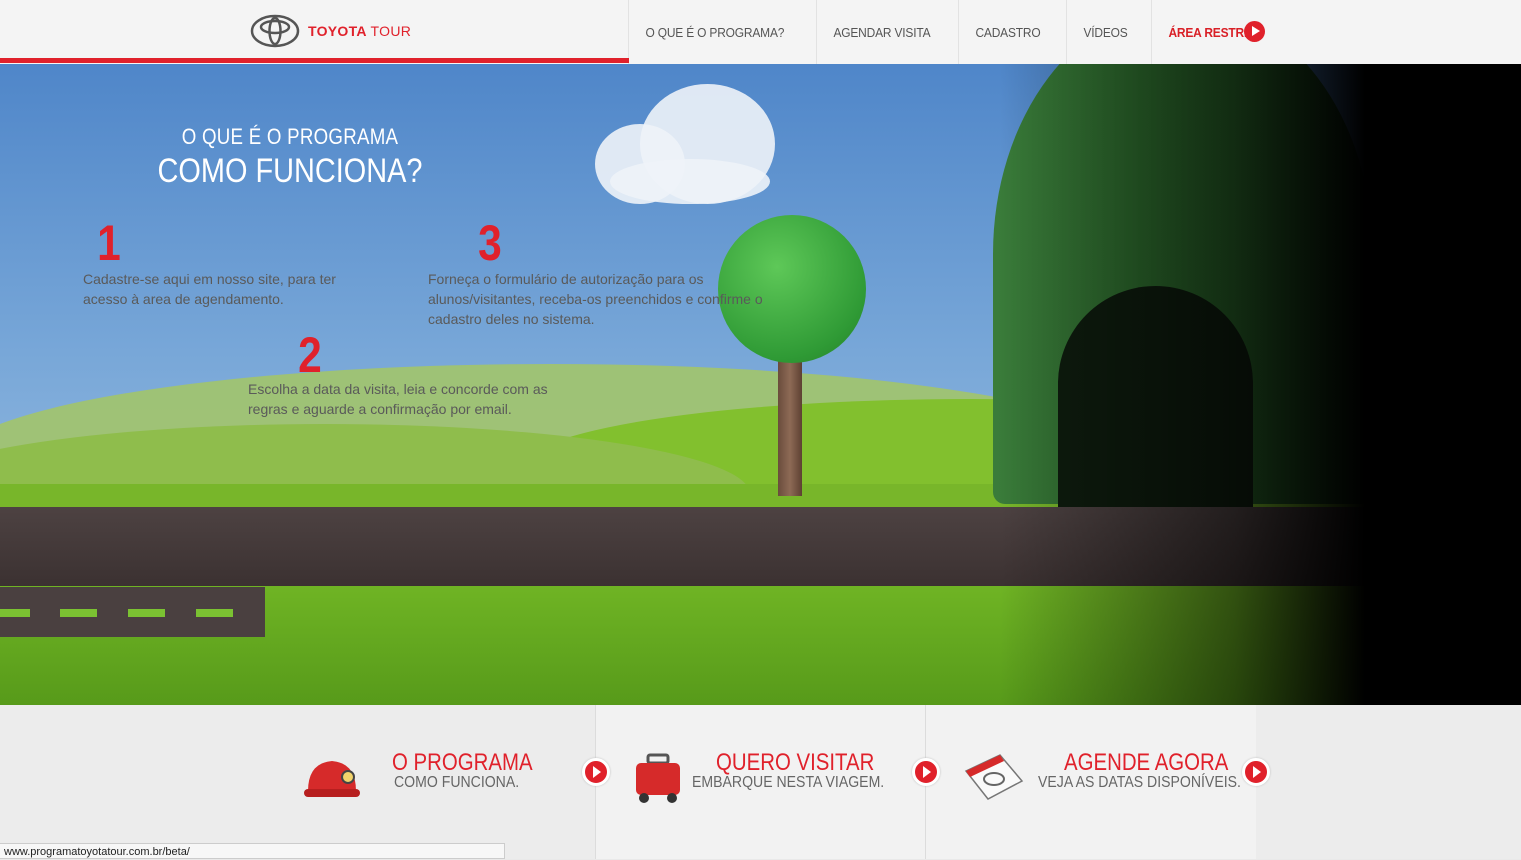 This screenshot has width=1521, height=860. Describe the element at coordinates (1146, 763) in the screenshot. I see `card-title-agende-agora: AGENDE AGORA` at that location.